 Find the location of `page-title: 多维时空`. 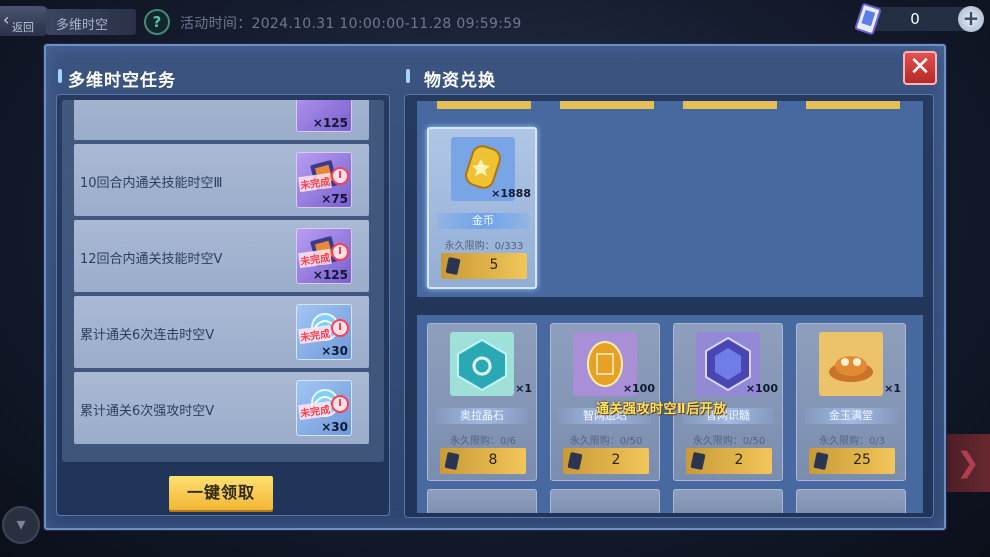

page-title: 多维时空 is located at coordinates (91, 22).